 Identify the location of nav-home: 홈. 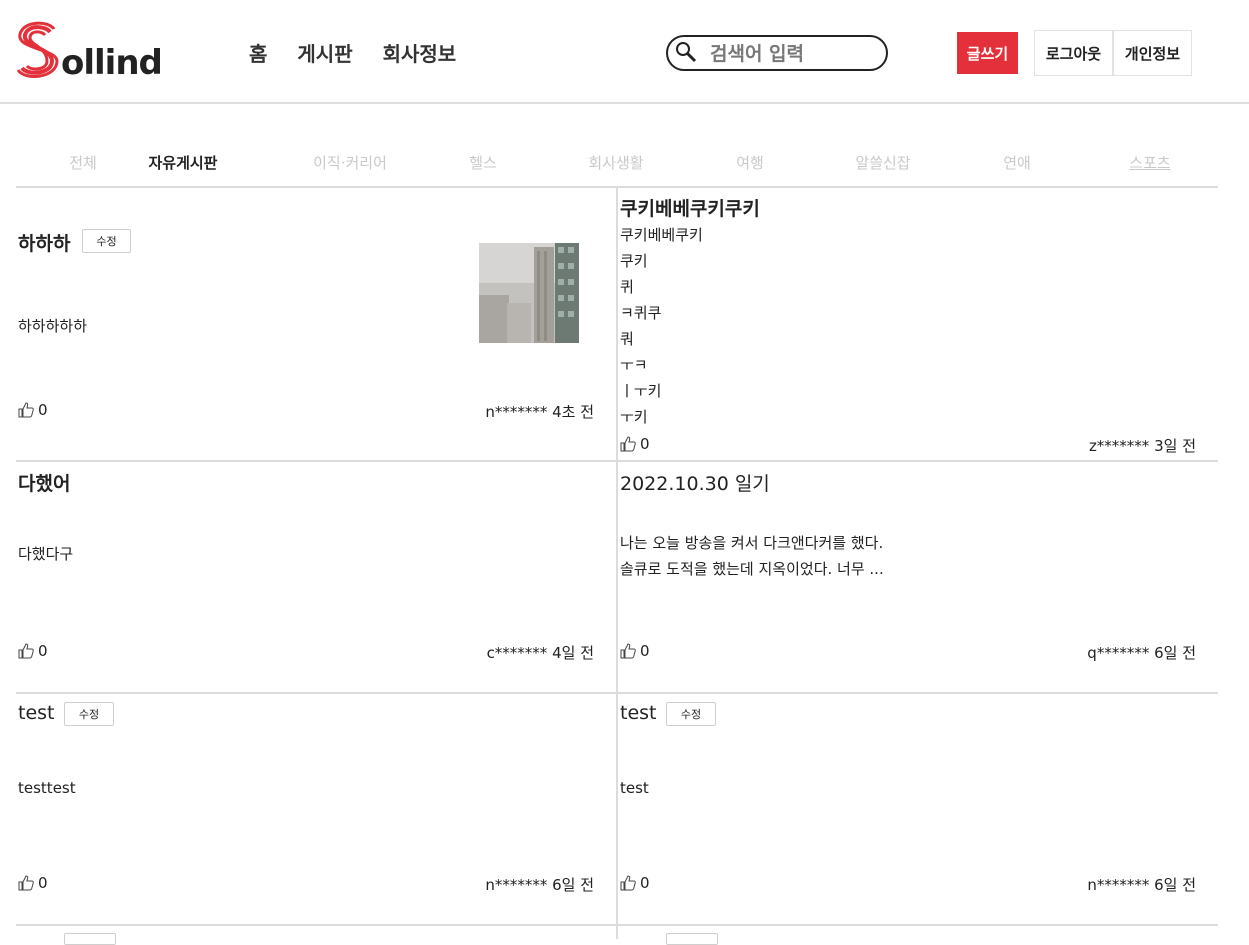
(258, 52).